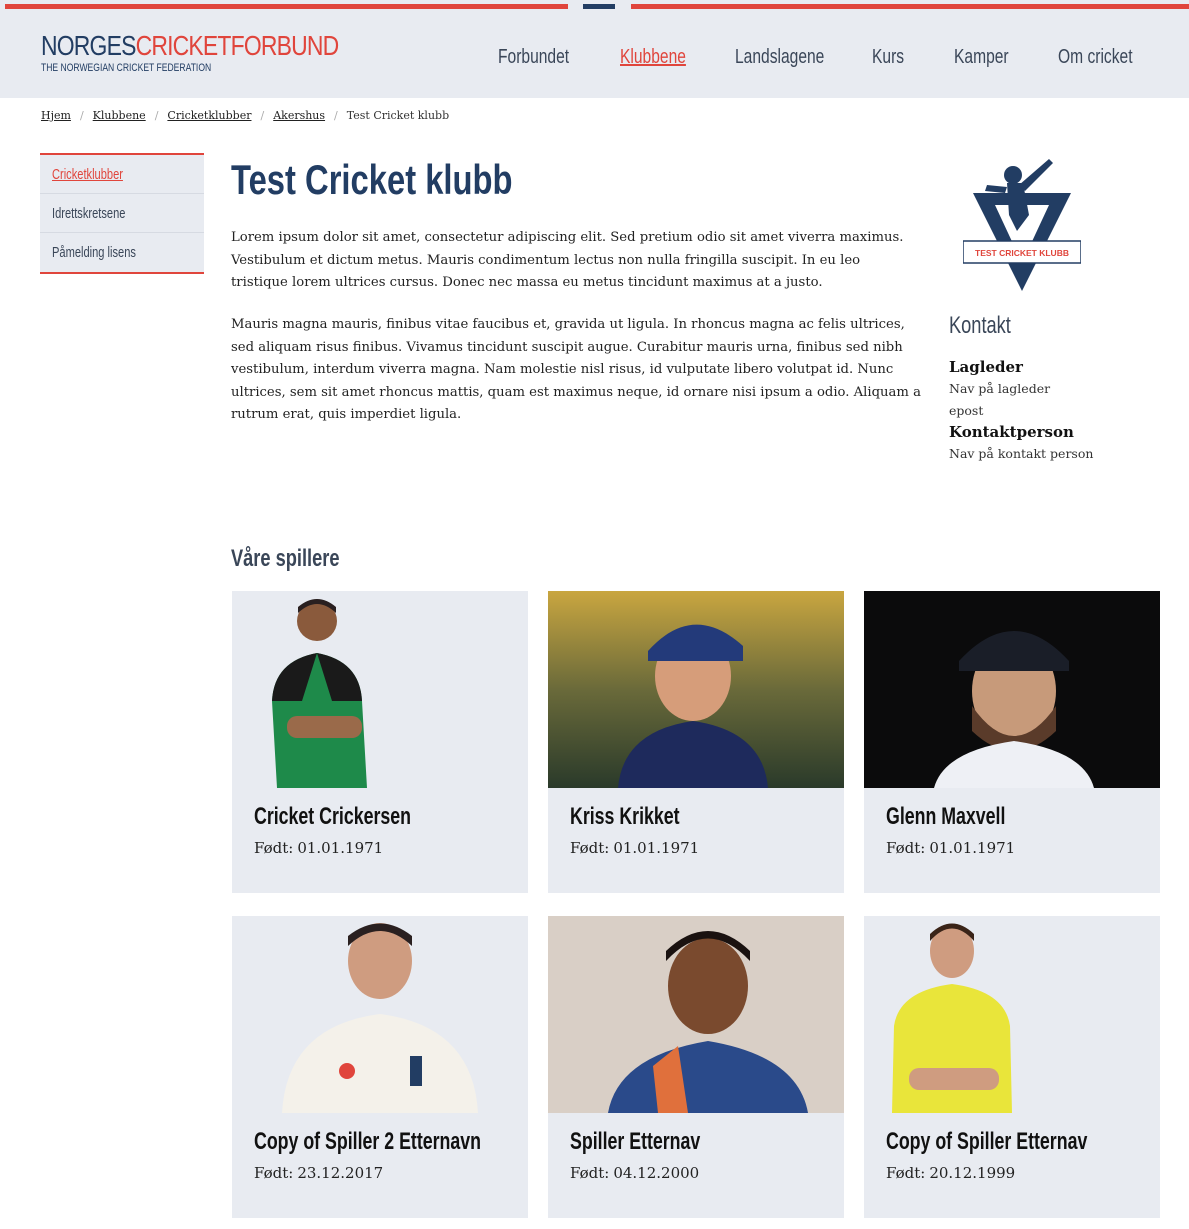  I want to click on born-value: 23.12.2017, so click(340, 1173).